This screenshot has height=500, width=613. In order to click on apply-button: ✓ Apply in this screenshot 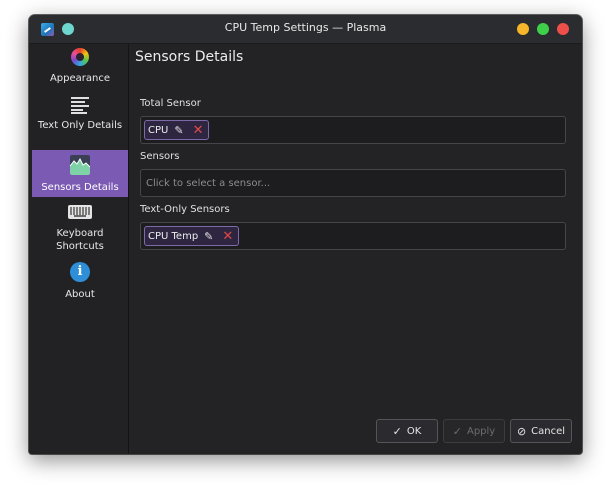, I will do `click(474, 431)`.